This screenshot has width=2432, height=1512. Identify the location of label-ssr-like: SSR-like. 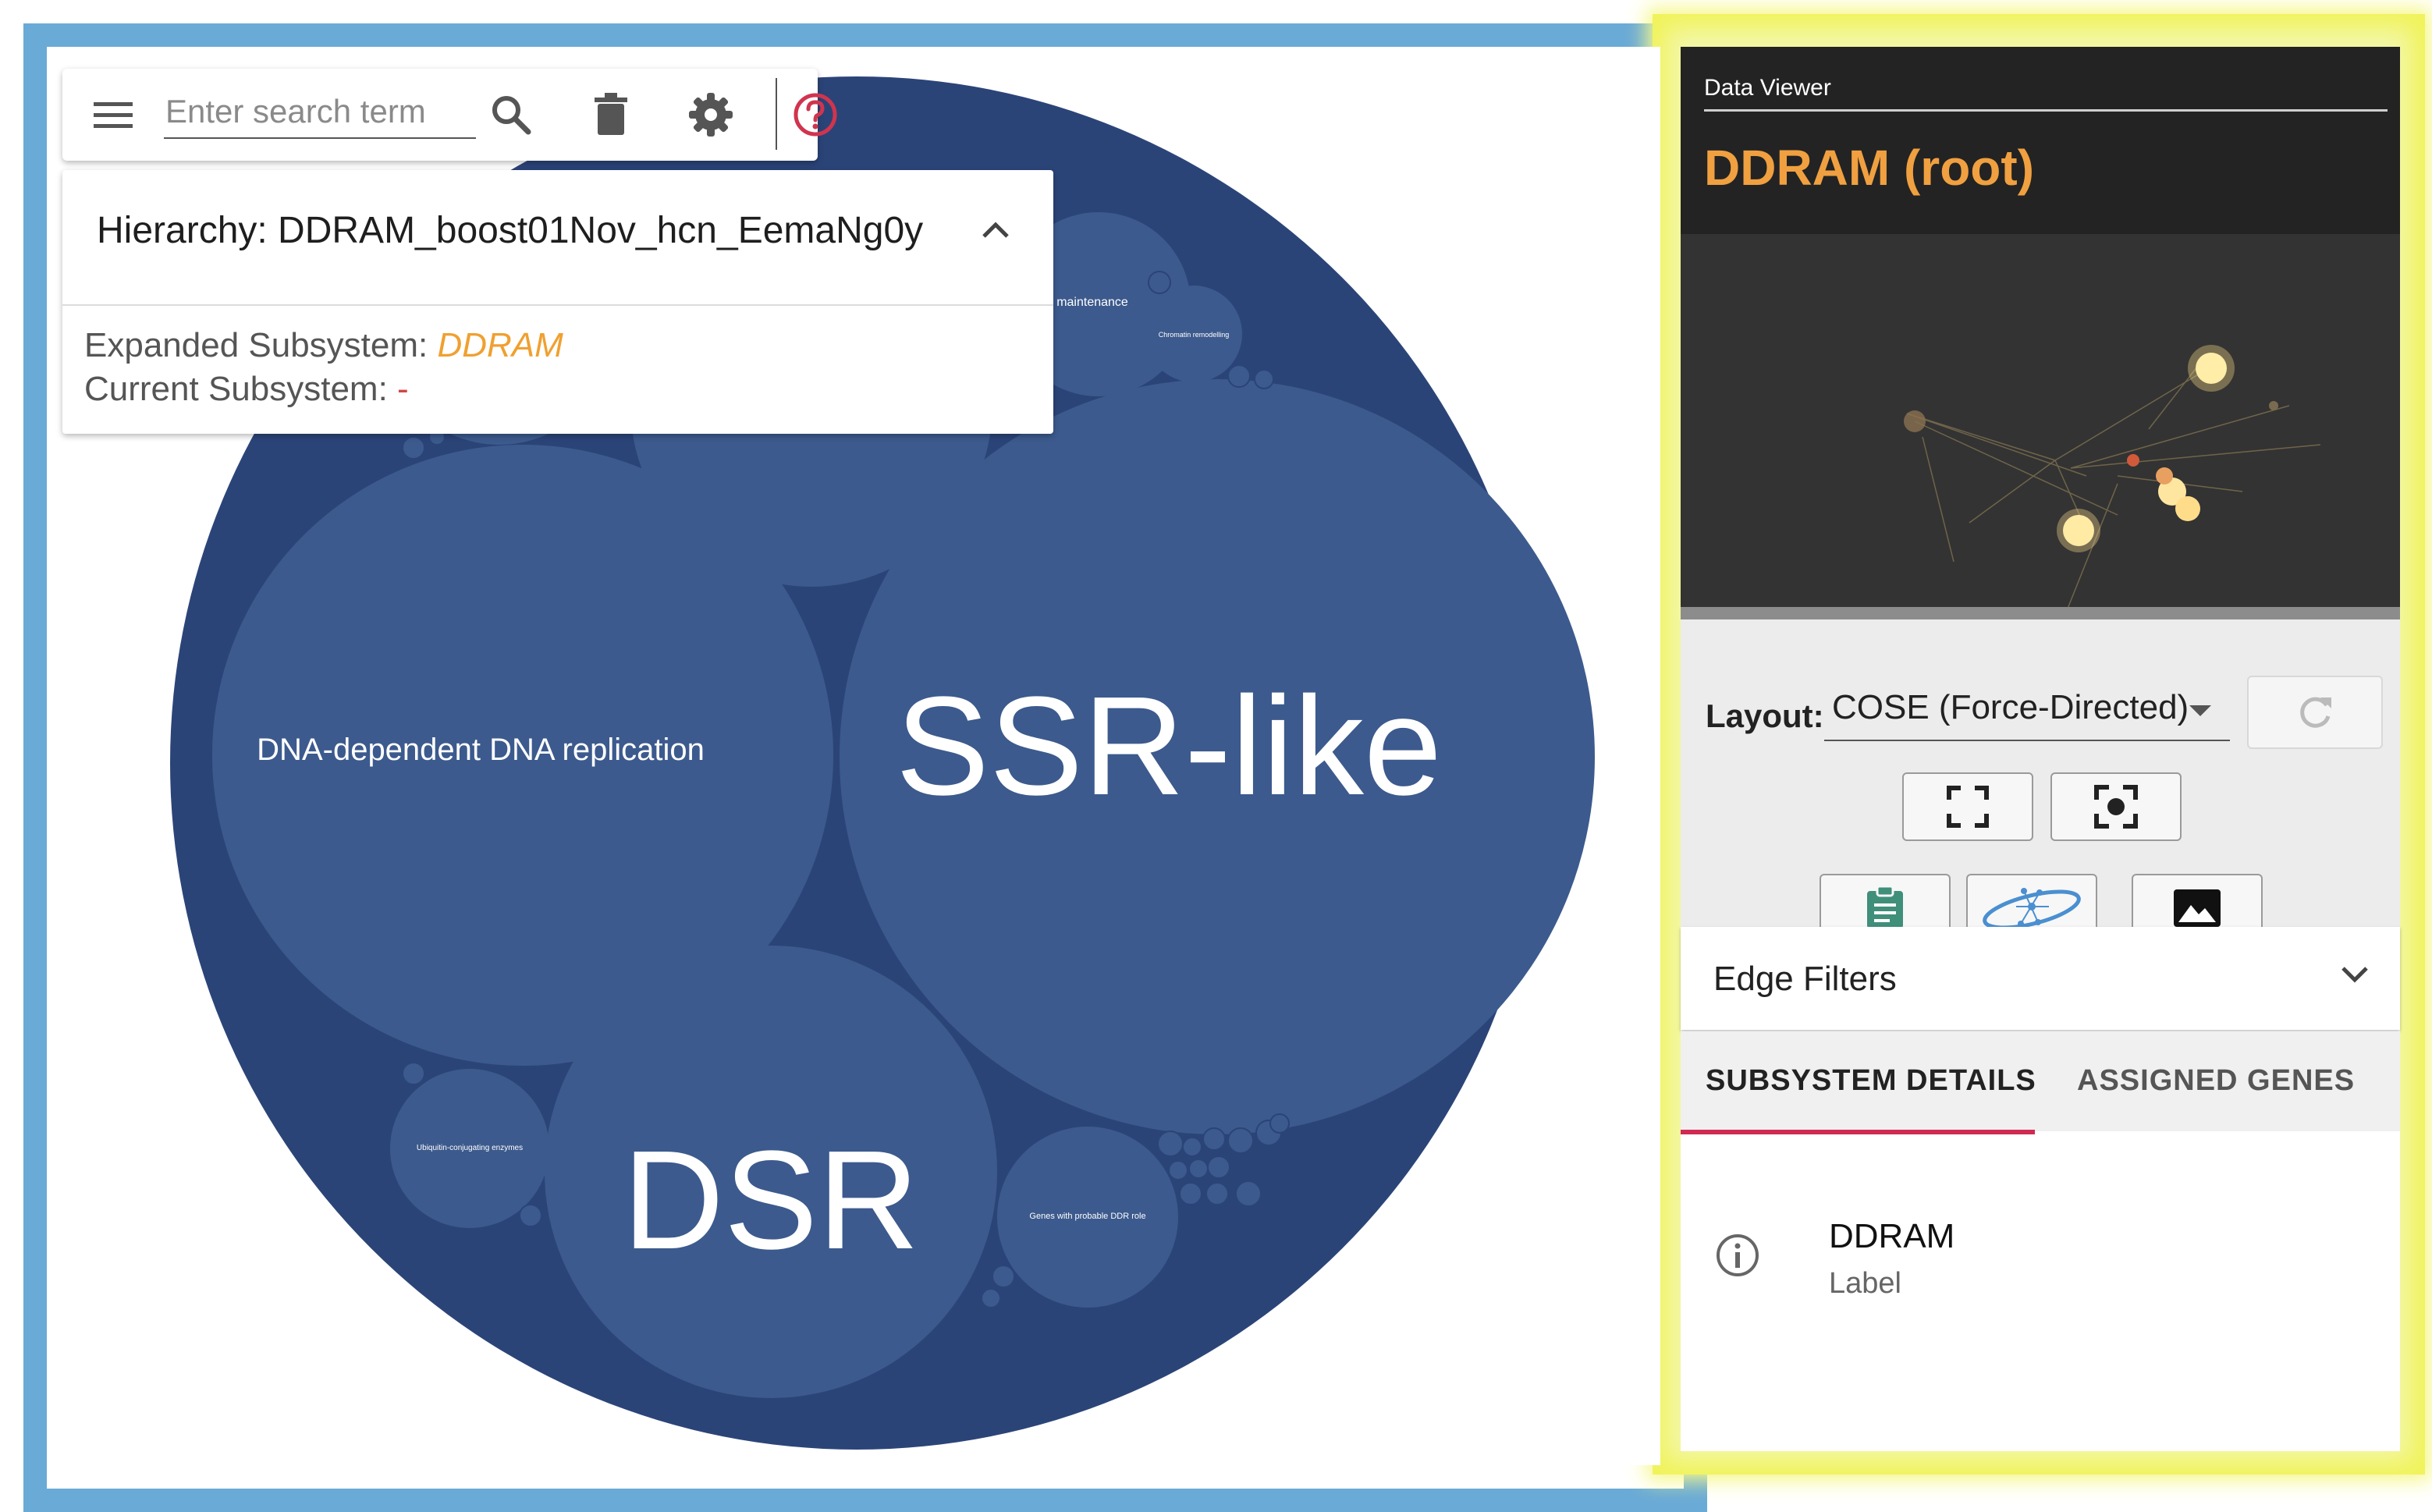
(1169, 747).